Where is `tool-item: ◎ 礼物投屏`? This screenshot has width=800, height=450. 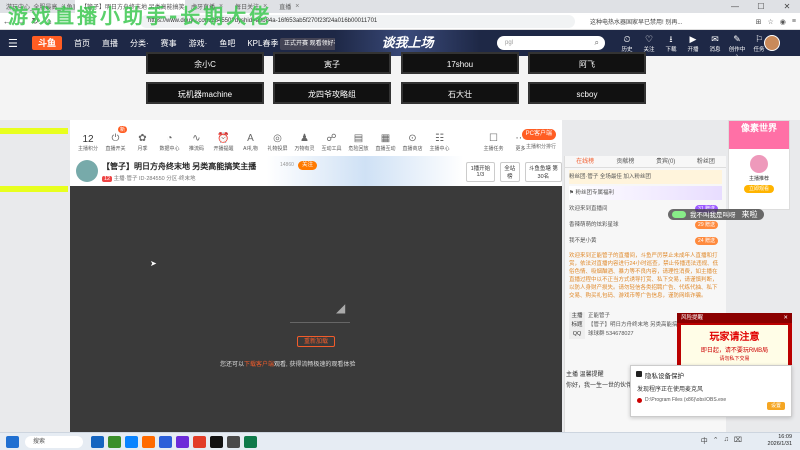 tool-item: ◎ 礼物投屏 is located at coordinates (277, 142).